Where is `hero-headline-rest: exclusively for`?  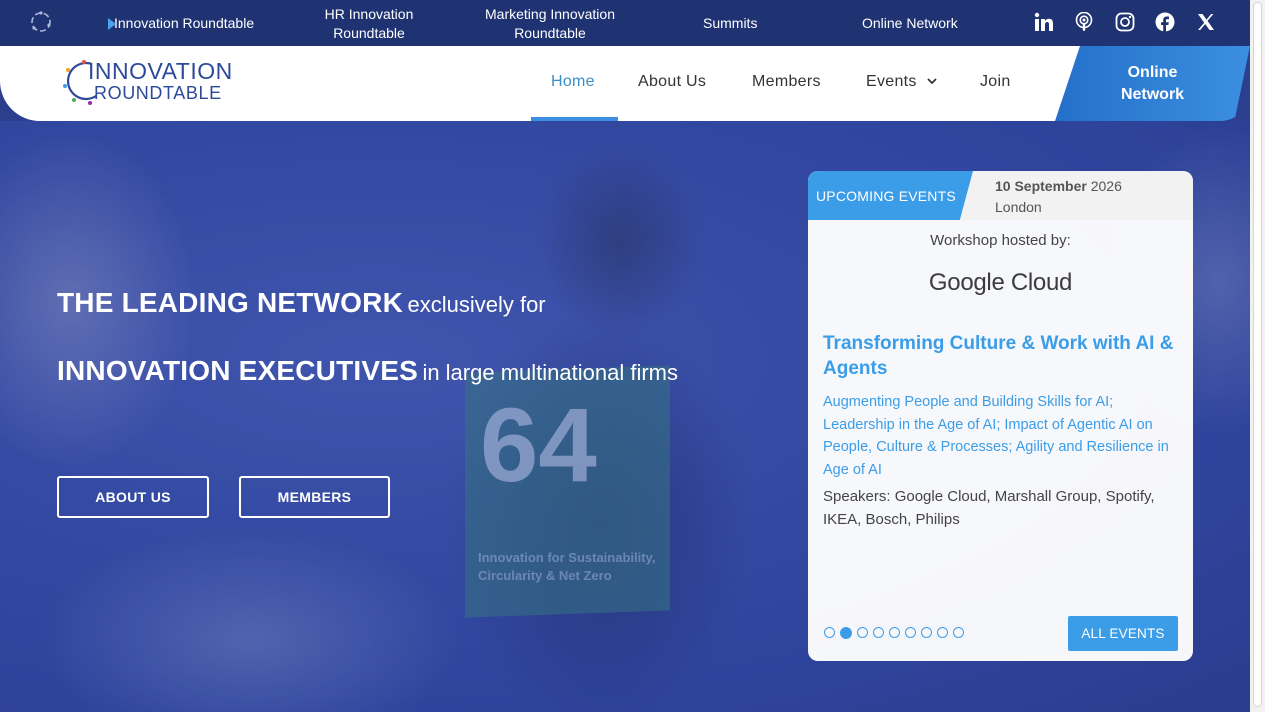
hero-headline-rest: exclusively for is located at coordinates (476, 304).